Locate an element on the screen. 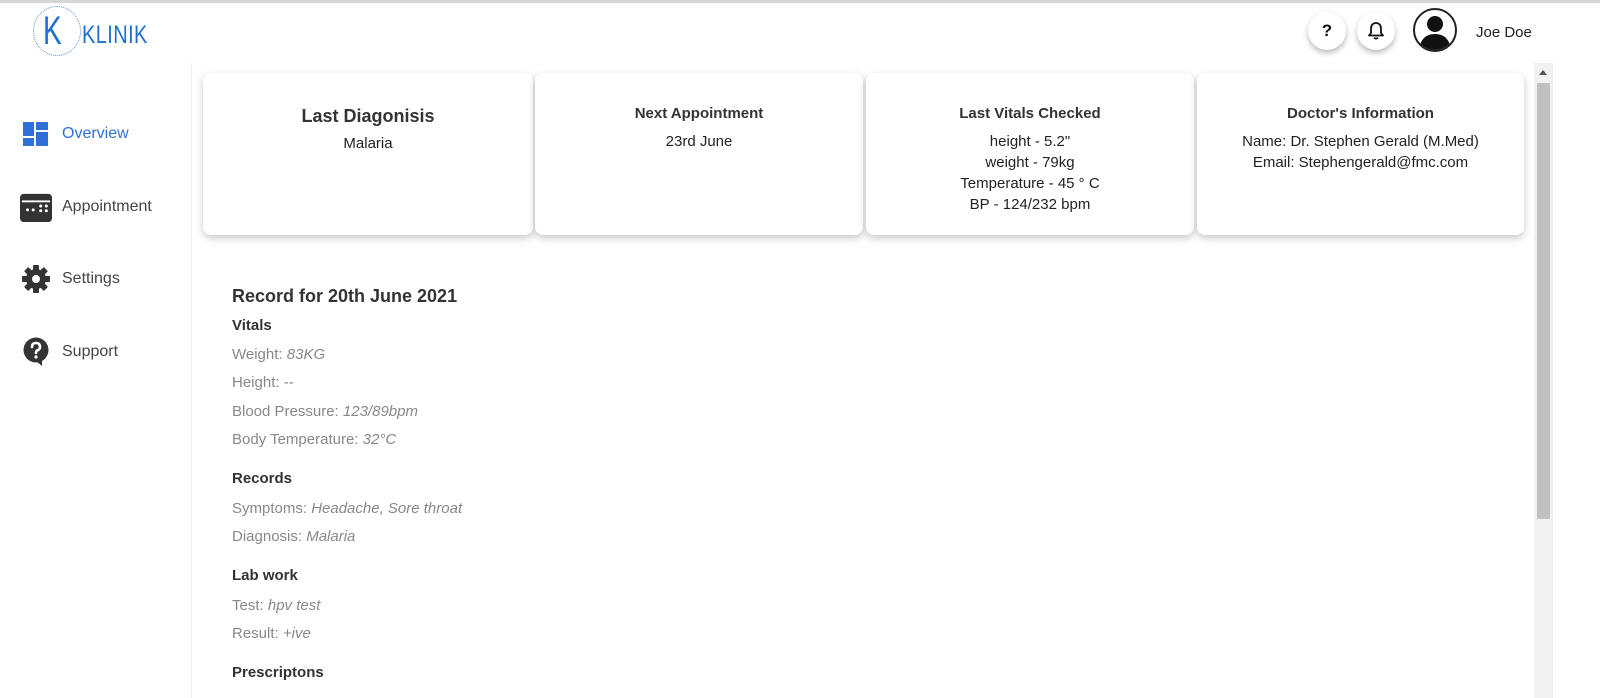  logo: K KLINIK is located at coordinates (105, 34).